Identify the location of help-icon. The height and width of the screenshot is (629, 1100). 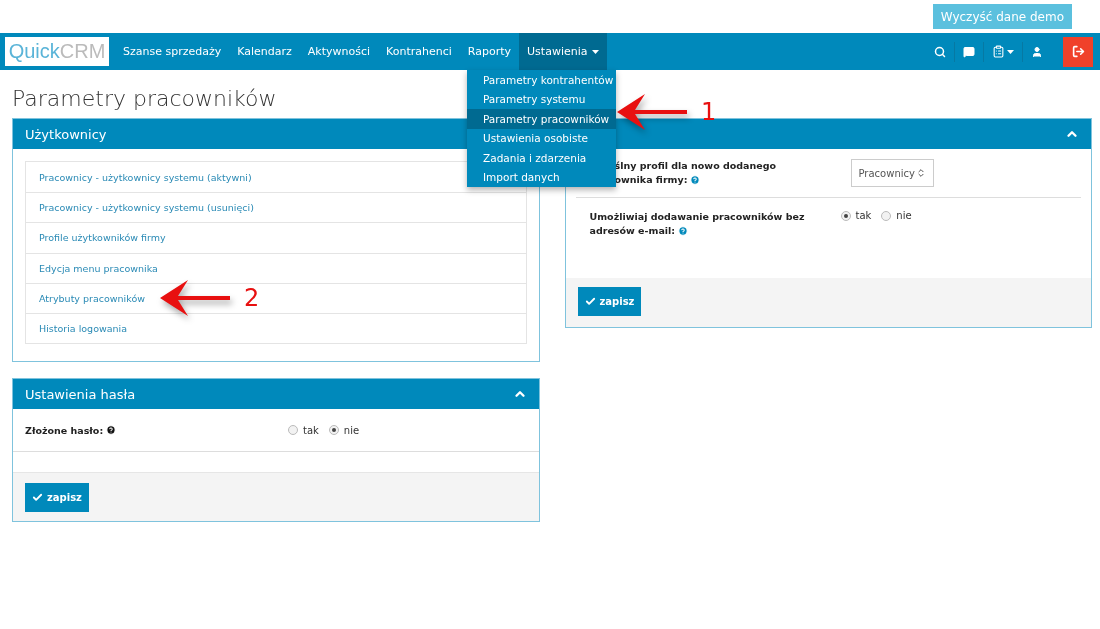
(111, 430).